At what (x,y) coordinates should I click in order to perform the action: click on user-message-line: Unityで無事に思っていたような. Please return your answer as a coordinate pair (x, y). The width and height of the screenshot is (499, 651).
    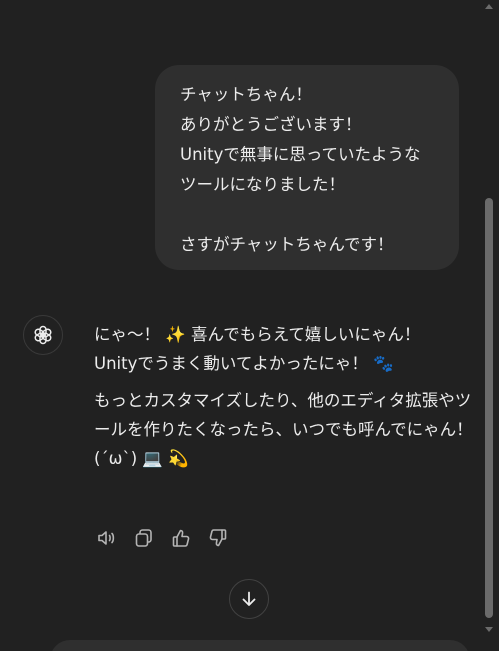
    Looking at the image, I should click on (300, 154).